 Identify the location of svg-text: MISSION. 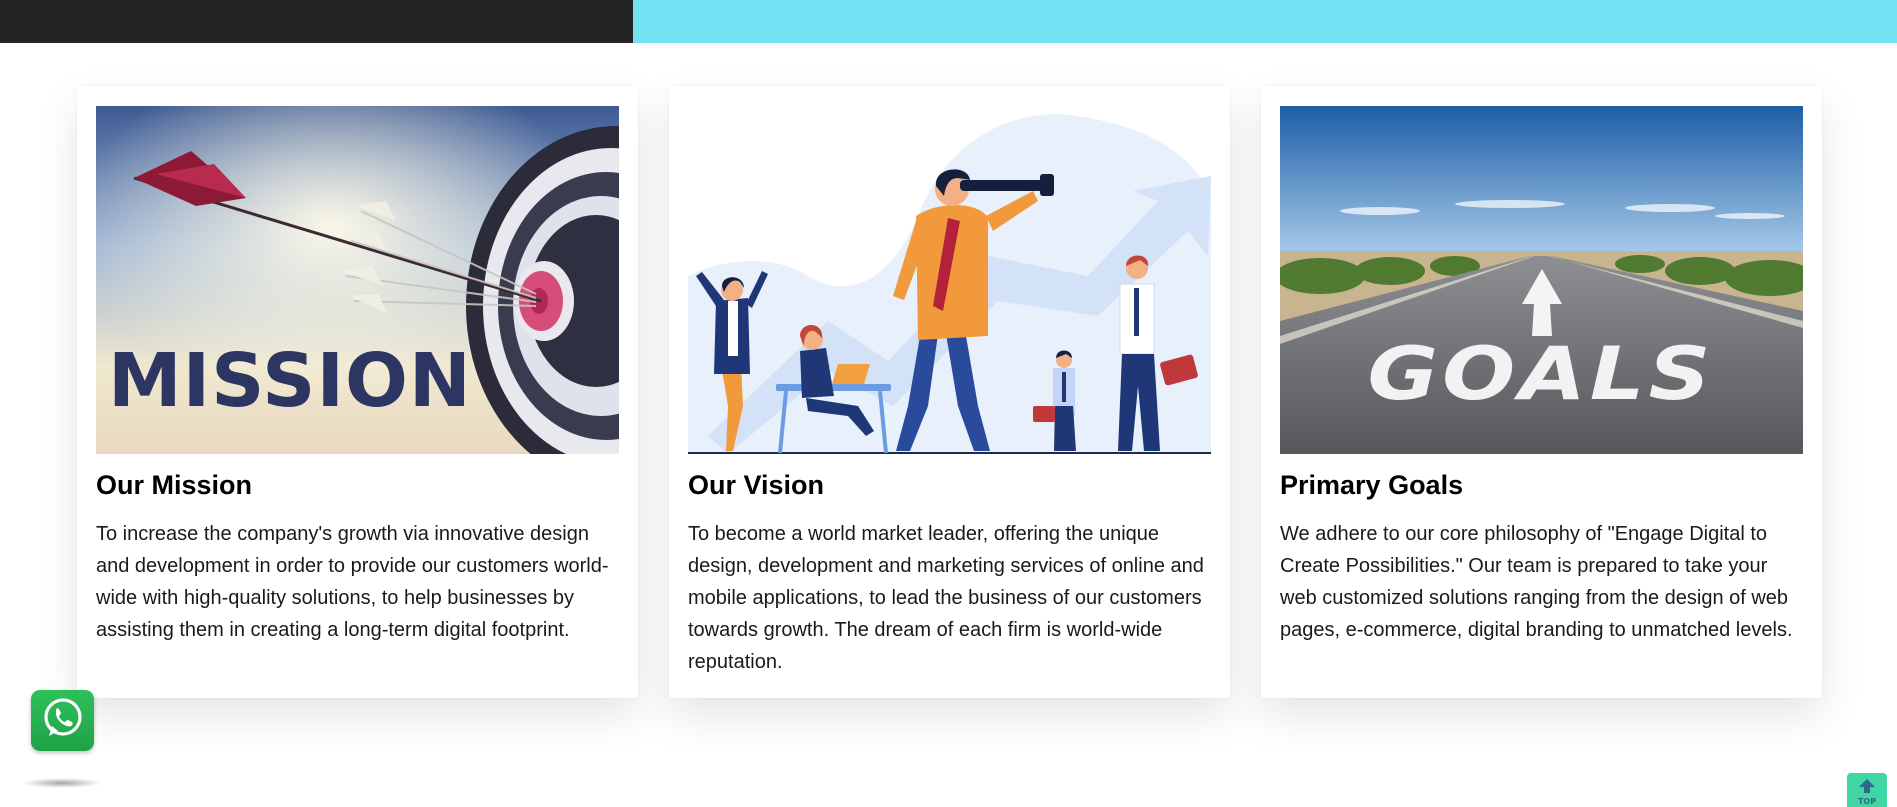
(290, 381).